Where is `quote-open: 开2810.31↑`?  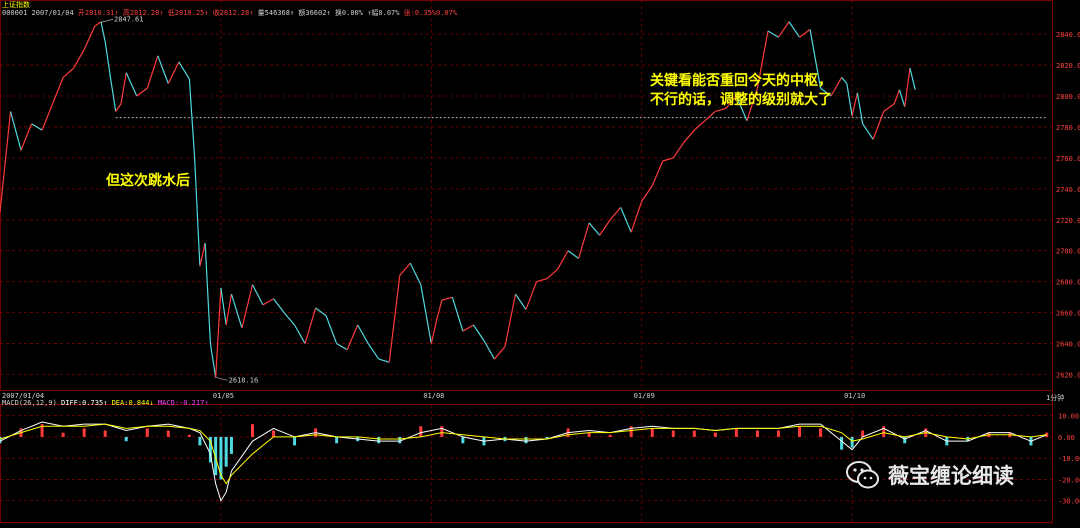
quote-open: 开2810.31↑ is located at coordinates (98, 13).